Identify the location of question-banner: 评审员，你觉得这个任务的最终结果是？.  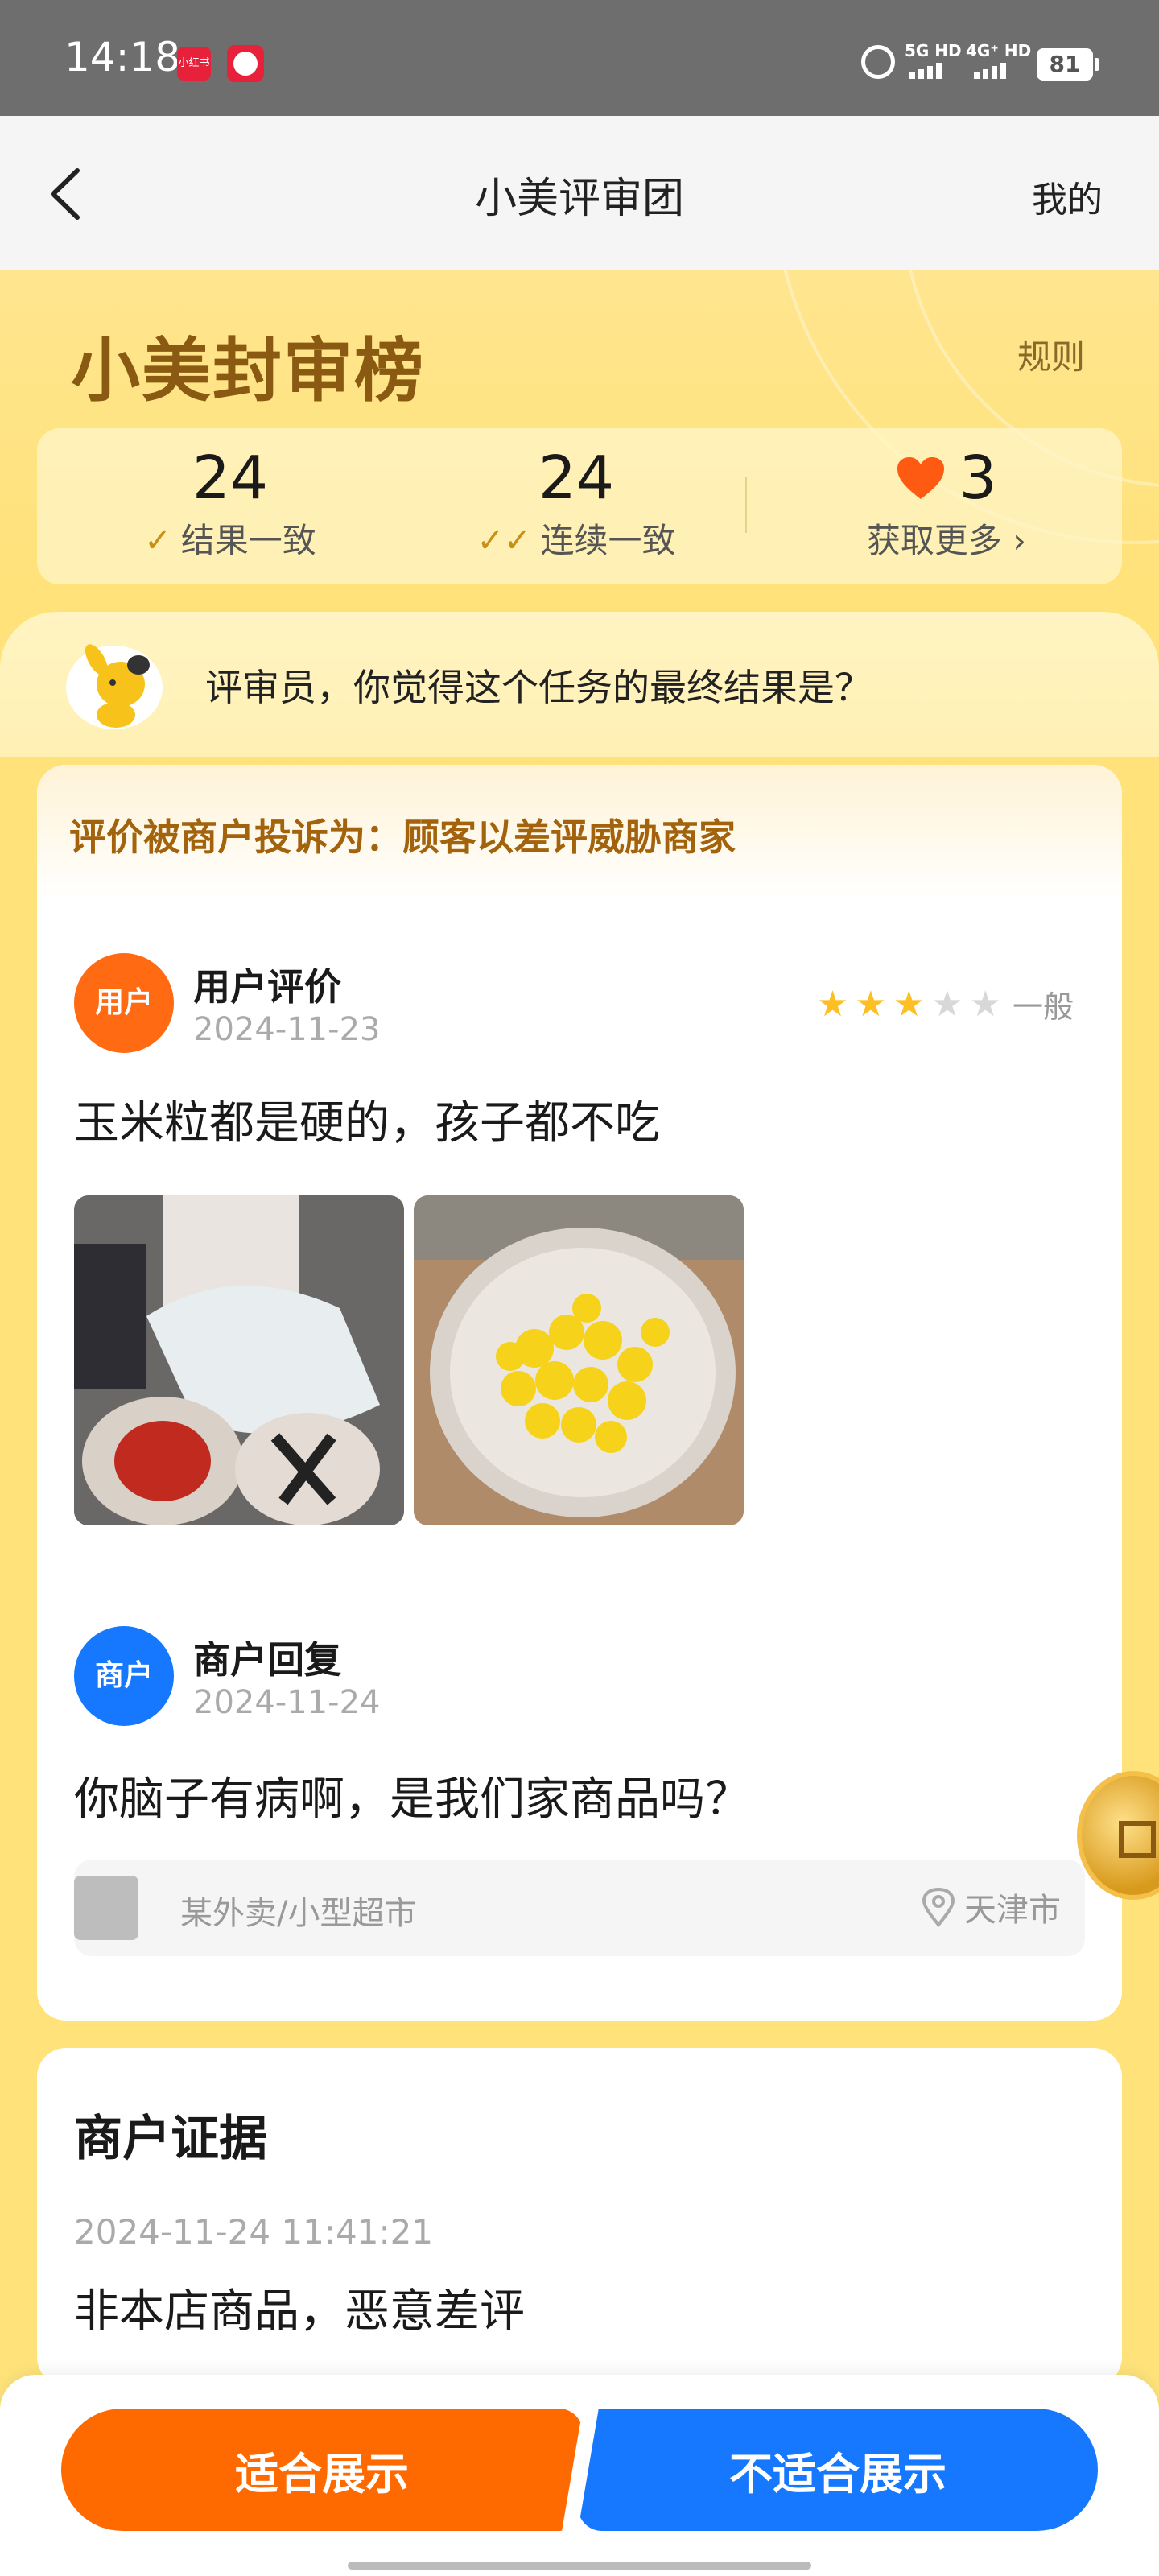
(579, 684).